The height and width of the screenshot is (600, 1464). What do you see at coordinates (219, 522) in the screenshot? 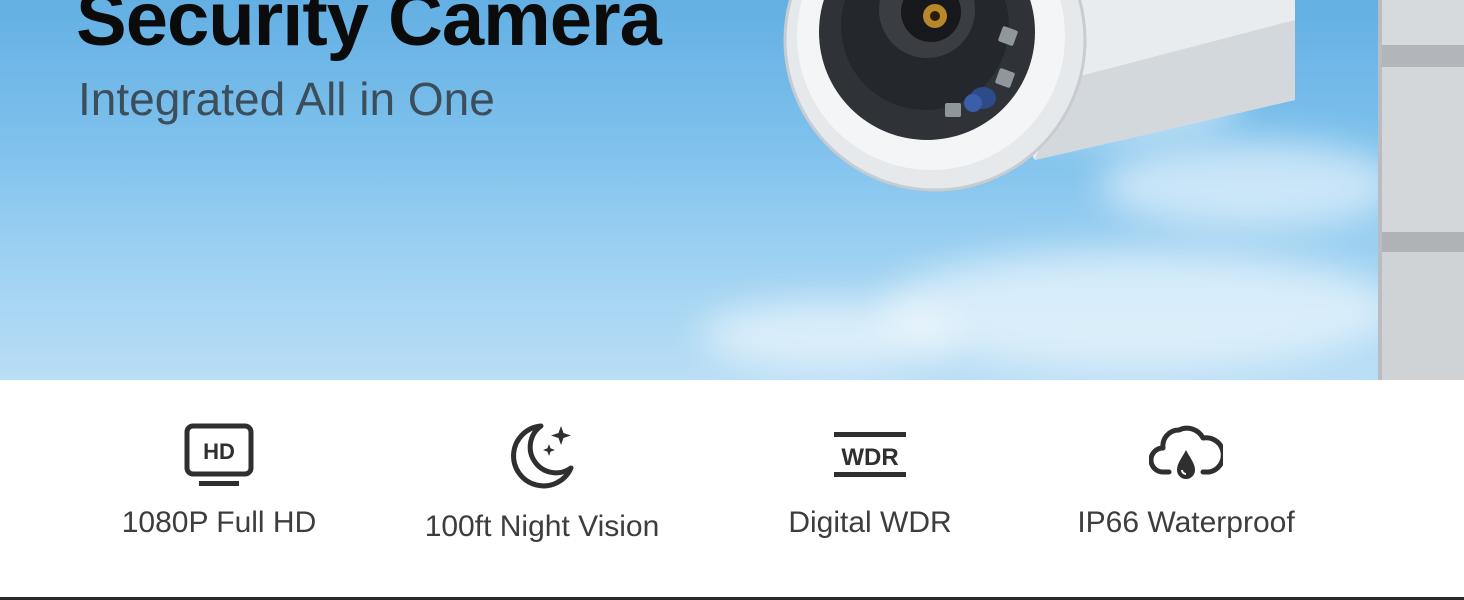
I see `feature-label: 1080P Full HD` at bounding box center [219, 522].